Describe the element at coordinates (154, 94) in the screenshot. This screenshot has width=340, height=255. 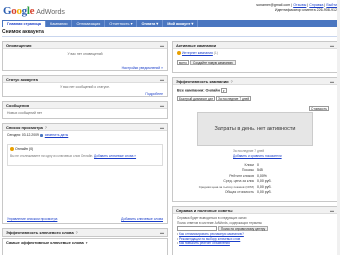
I see `status-more-link: Подробнее` at that location.